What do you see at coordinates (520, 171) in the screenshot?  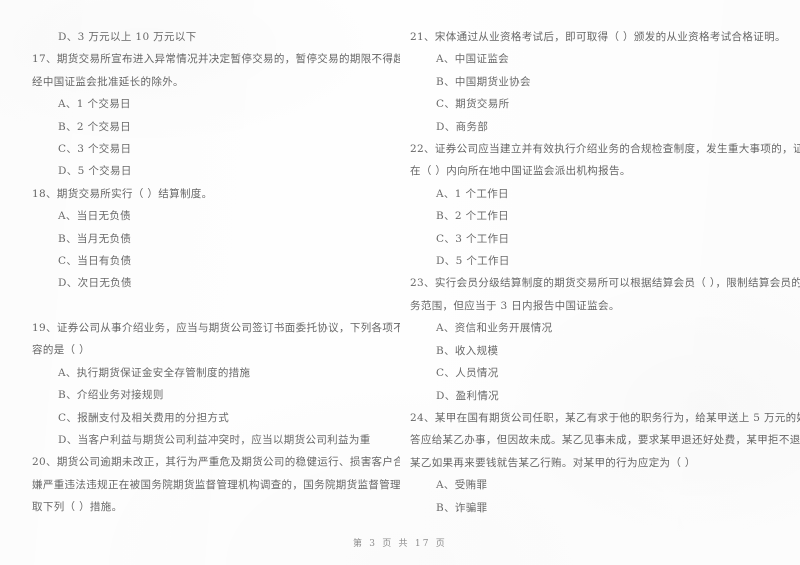 I see `question-22-stem-line-2: 在（ ）内向所在地中国证监会派出机构报告。` at bounding box center [520, 171].